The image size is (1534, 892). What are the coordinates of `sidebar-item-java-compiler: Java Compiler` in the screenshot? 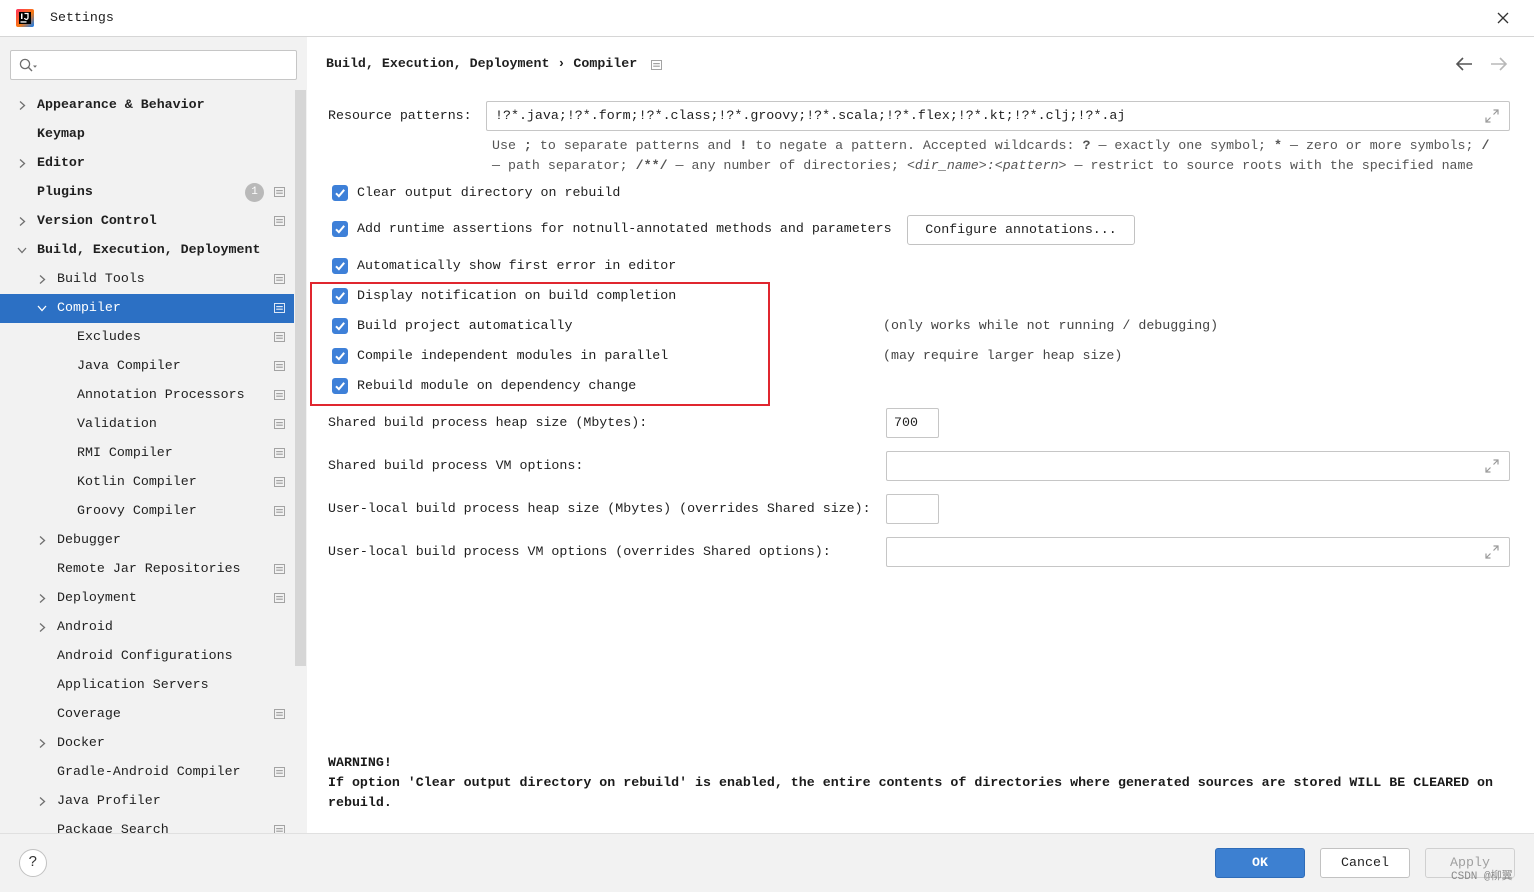 It's located at (147, 366).